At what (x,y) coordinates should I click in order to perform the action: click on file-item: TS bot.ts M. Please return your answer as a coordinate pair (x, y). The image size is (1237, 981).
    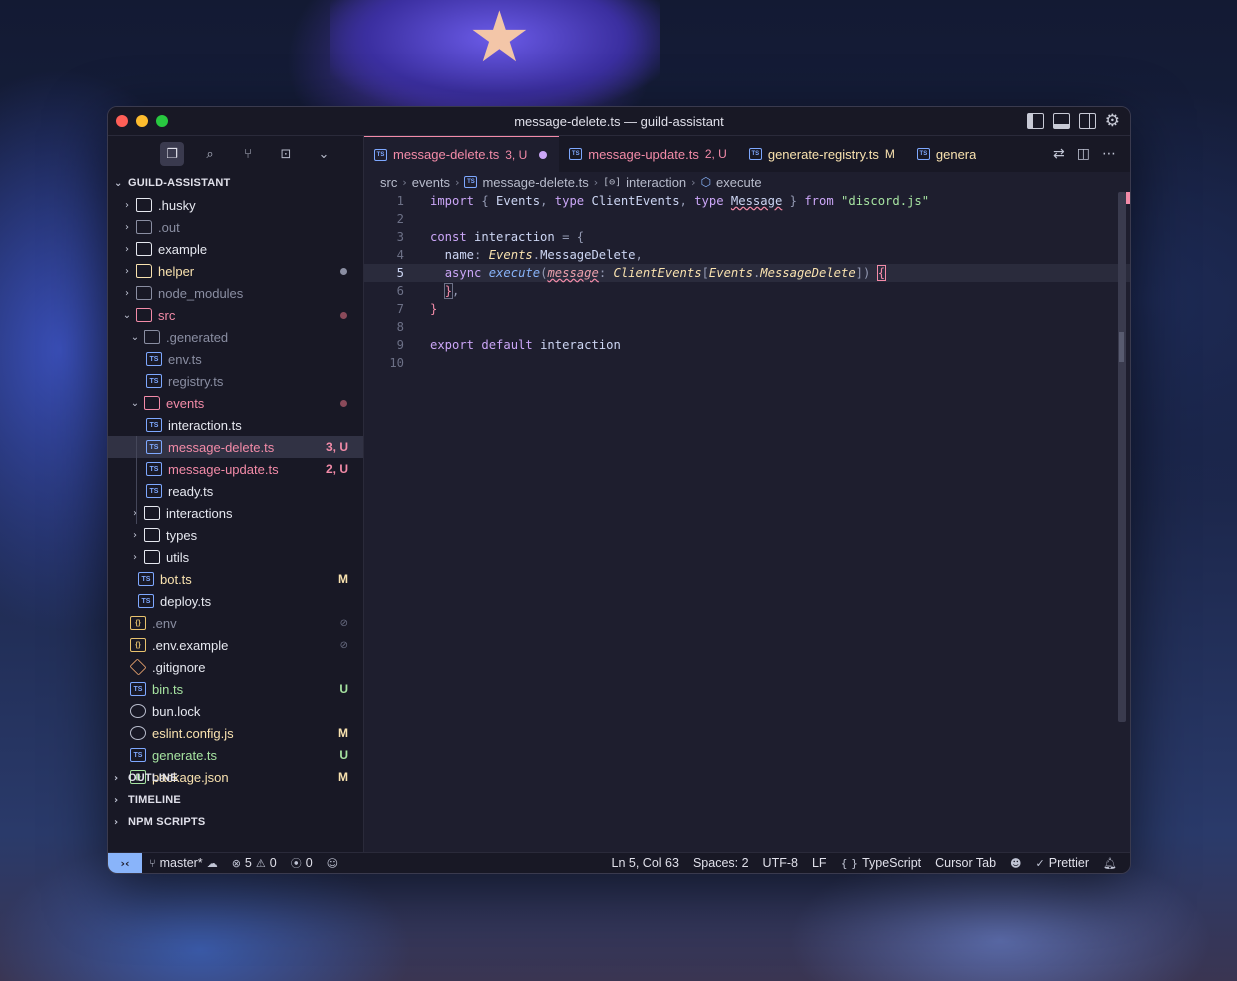
    Looking at the image, I should click on (235, 579).